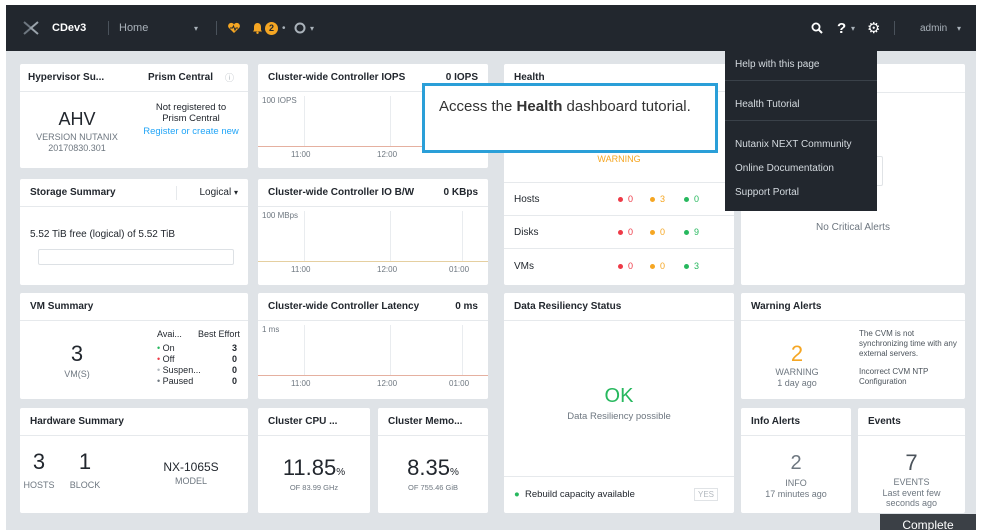 The width and height of the screenshot is (982, 530). Describe the element at coordinates (797, 354) in the screenshot. I see `warning-alerts-count: 2` at that location.